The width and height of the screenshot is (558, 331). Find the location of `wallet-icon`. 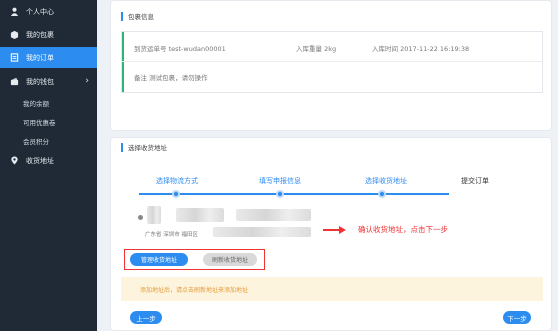

wallet-icon is located at coordinates (14, 82).